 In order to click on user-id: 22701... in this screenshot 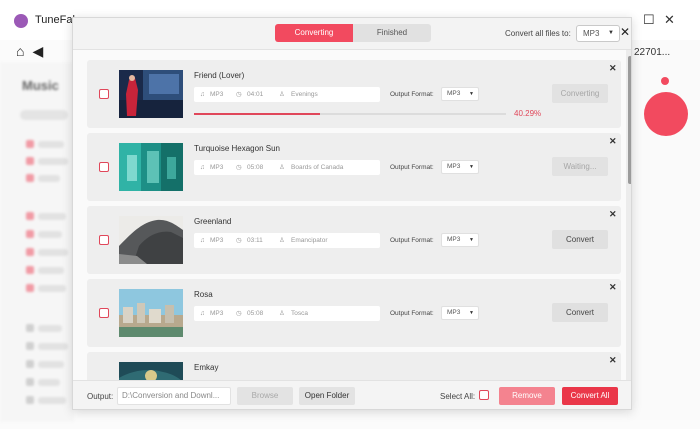, I will do `click(652, 52)`.